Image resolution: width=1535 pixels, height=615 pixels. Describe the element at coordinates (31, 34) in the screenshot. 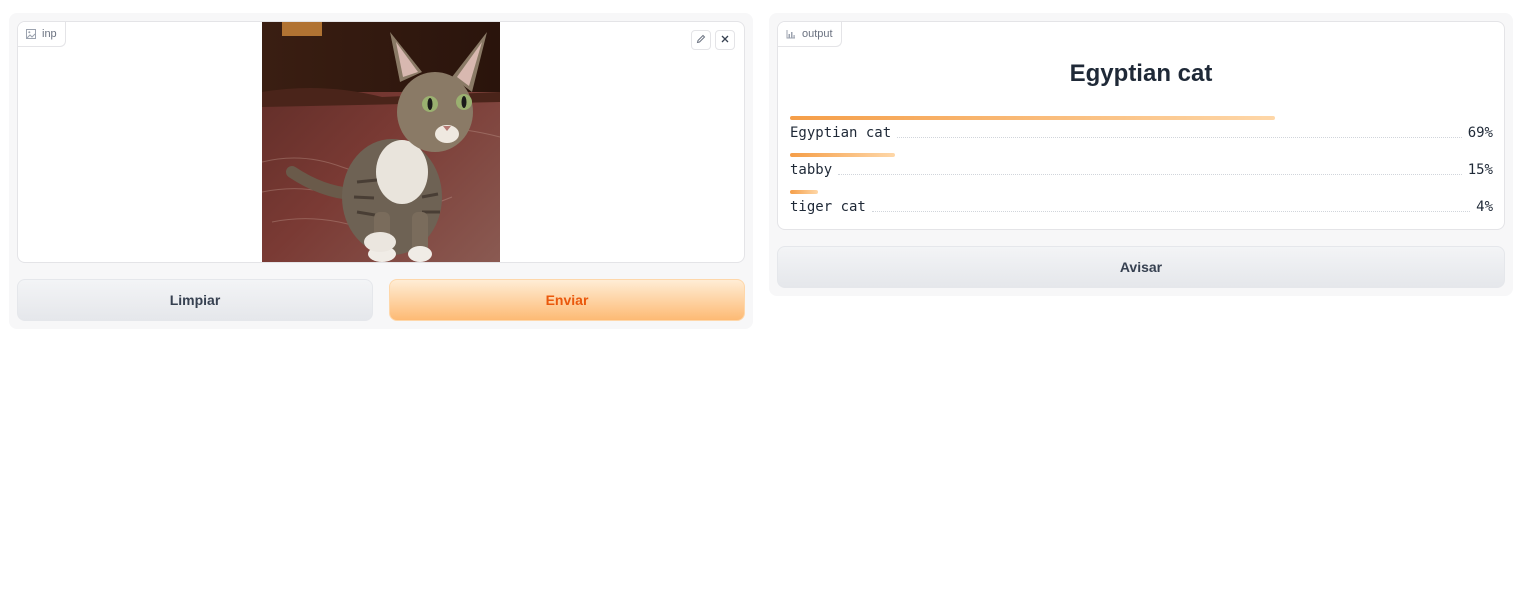

I see `image-icon` at that location.